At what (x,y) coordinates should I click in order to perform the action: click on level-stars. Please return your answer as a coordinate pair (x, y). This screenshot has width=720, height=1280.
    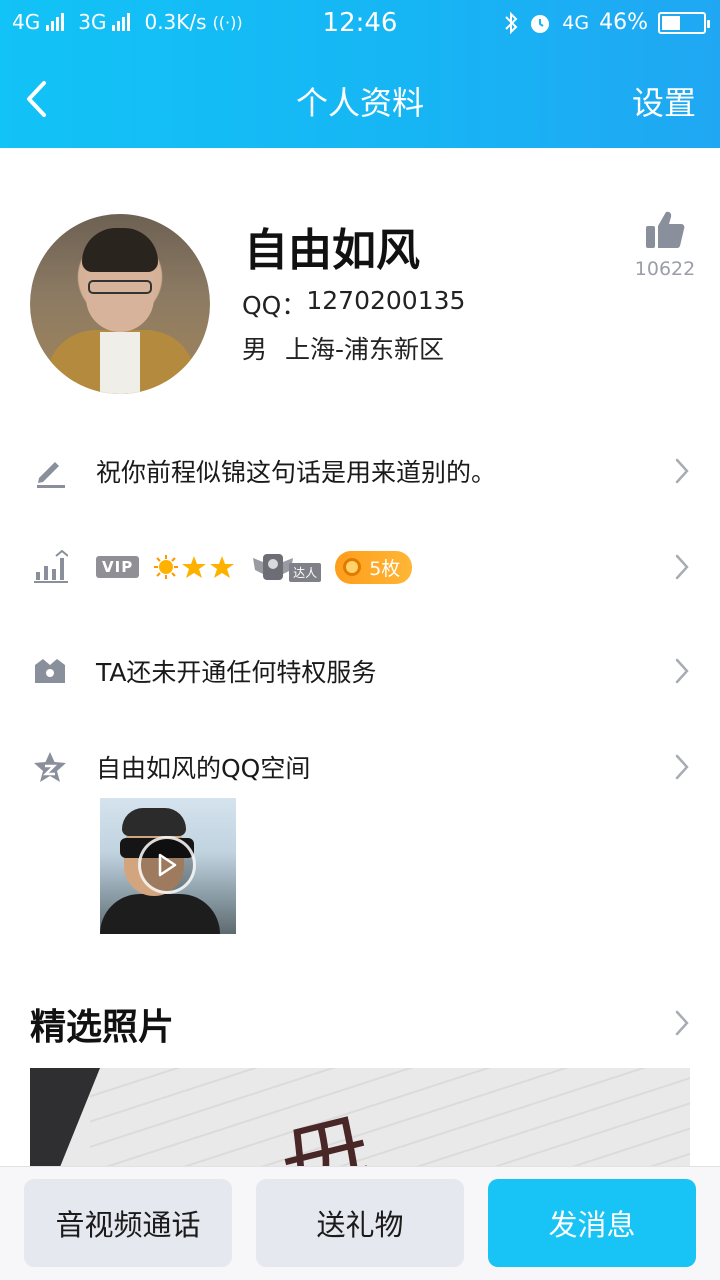
    Looking at the image, I should click on (194, 567).